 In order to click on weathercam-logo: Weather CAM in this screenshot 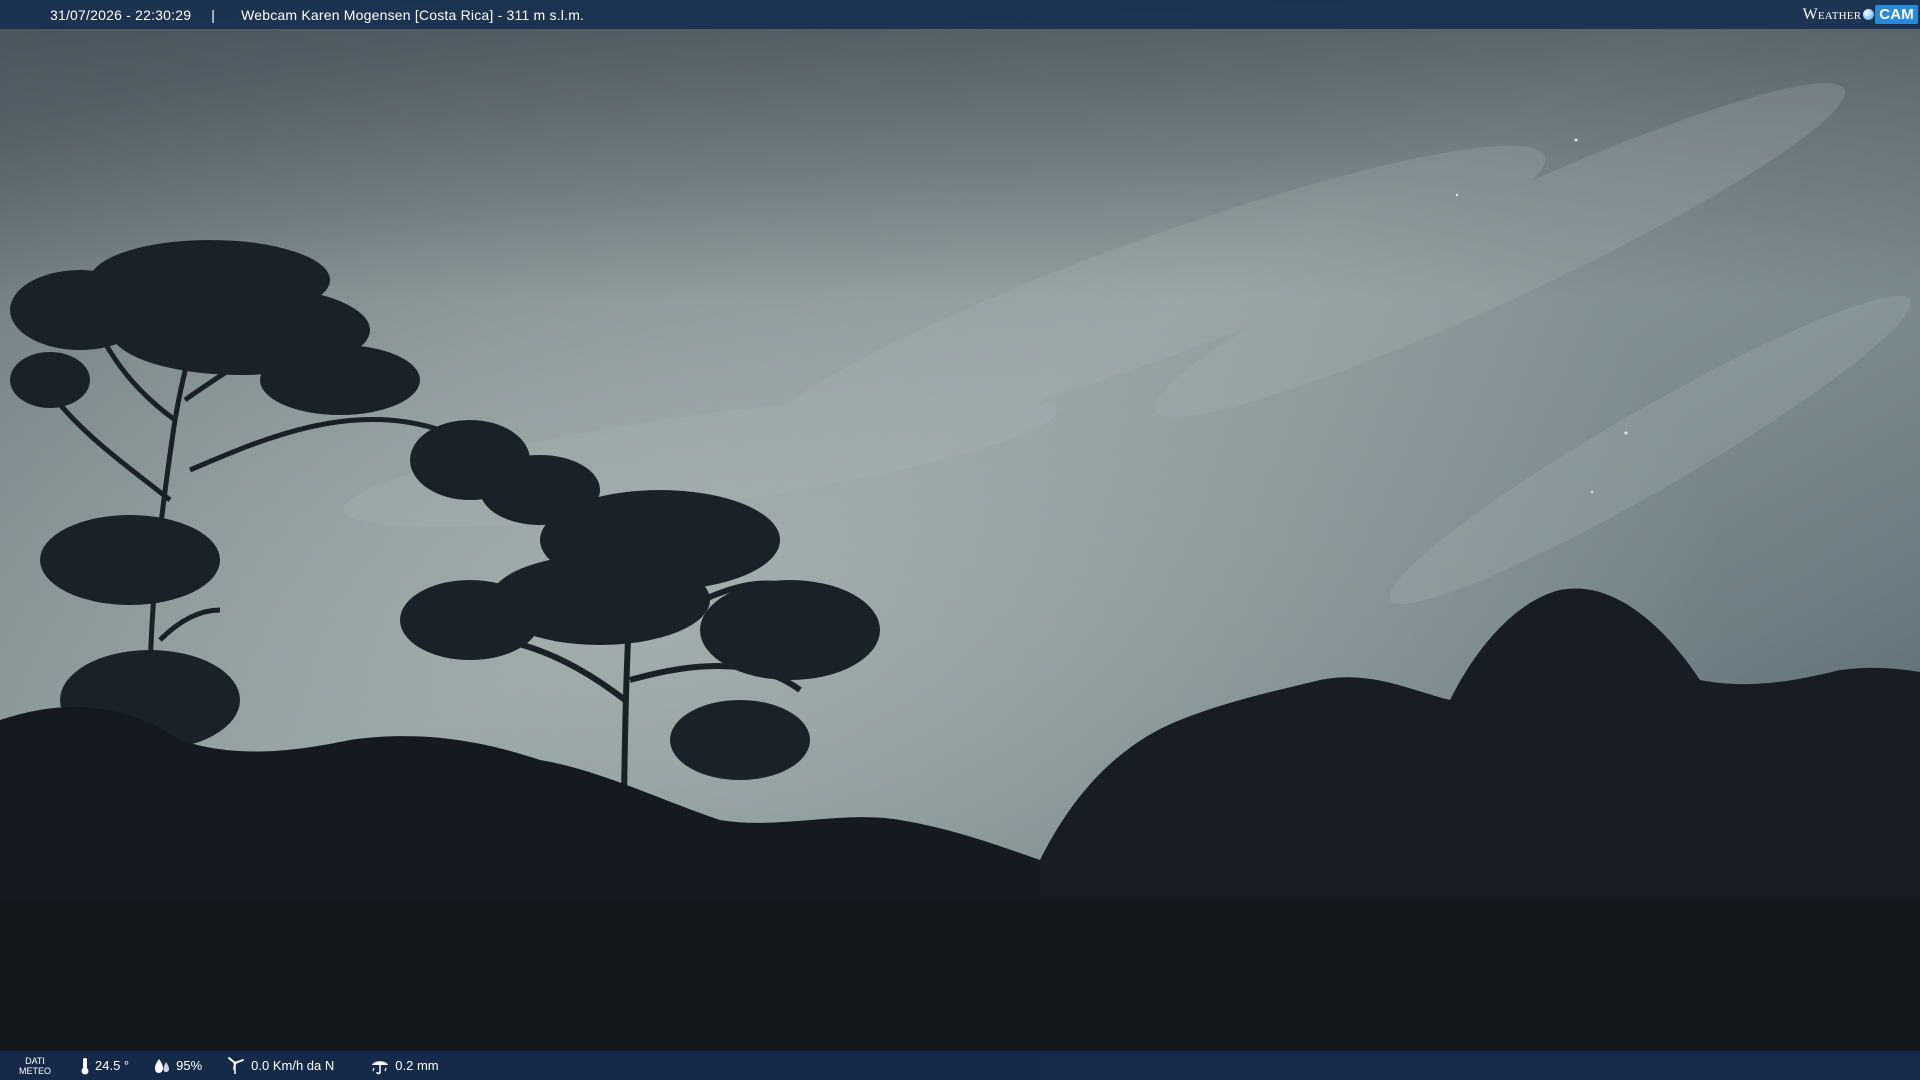, I will do `click(1860, 14)`.